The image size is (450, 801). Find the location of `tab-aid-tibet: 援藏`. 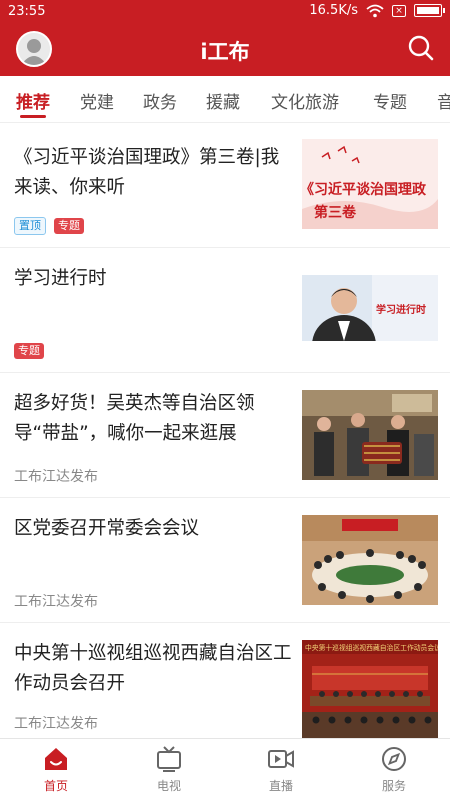

tab-aid-tibet: 援藏 is located at coordinates (223, 100).